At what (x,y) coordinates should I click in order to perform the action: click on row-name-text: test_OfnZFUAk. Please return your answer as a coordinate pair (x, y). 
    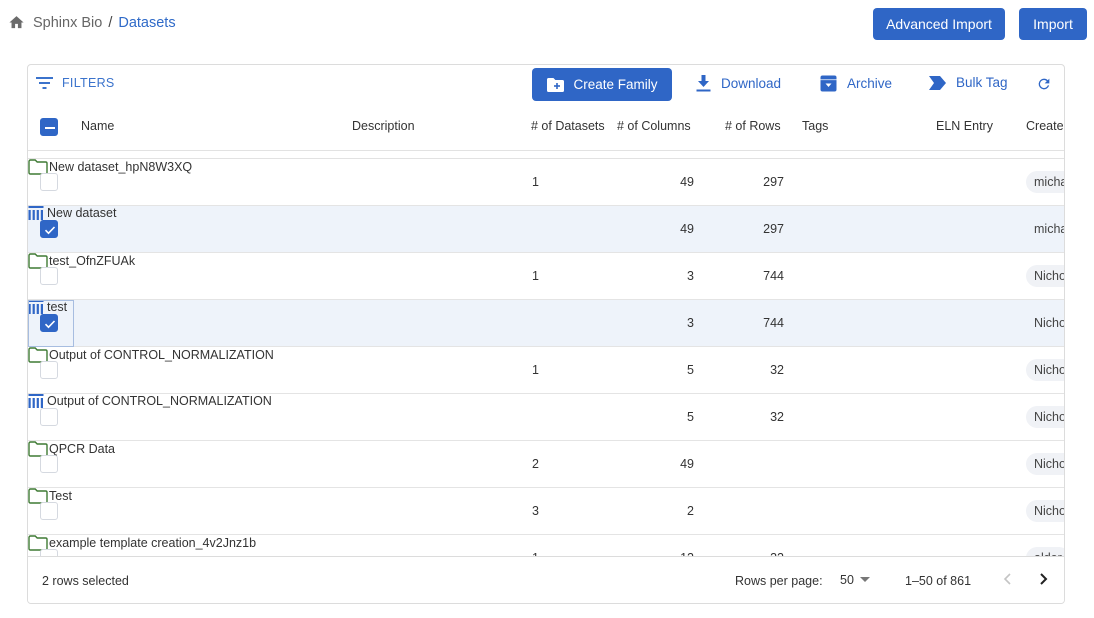
    Looking at the image, I should click on (92, 261).